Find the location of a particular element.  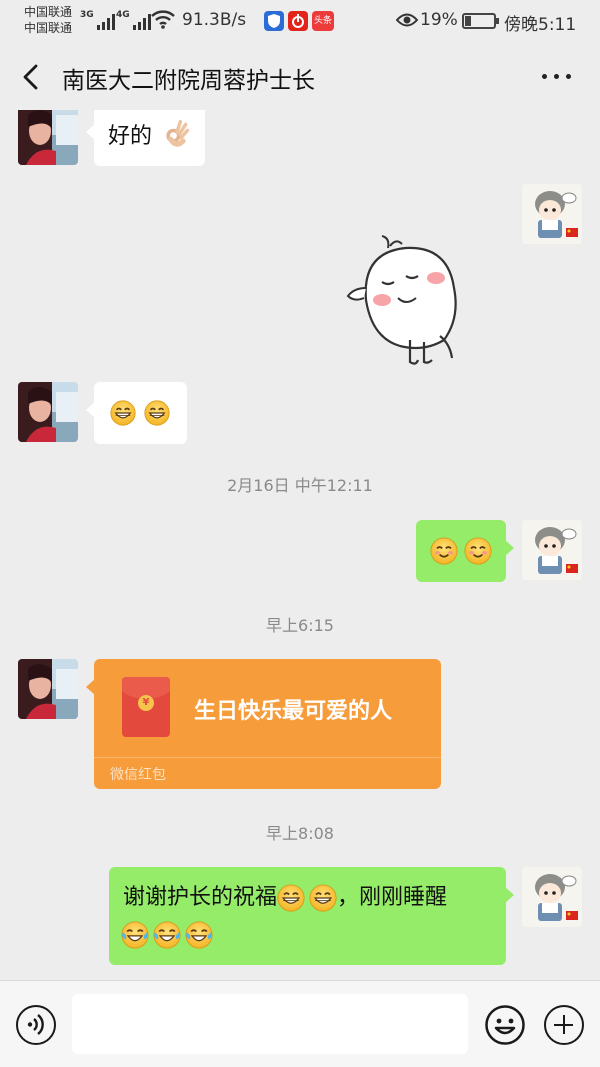

voice-icon is located at coordinates (35, 1024).